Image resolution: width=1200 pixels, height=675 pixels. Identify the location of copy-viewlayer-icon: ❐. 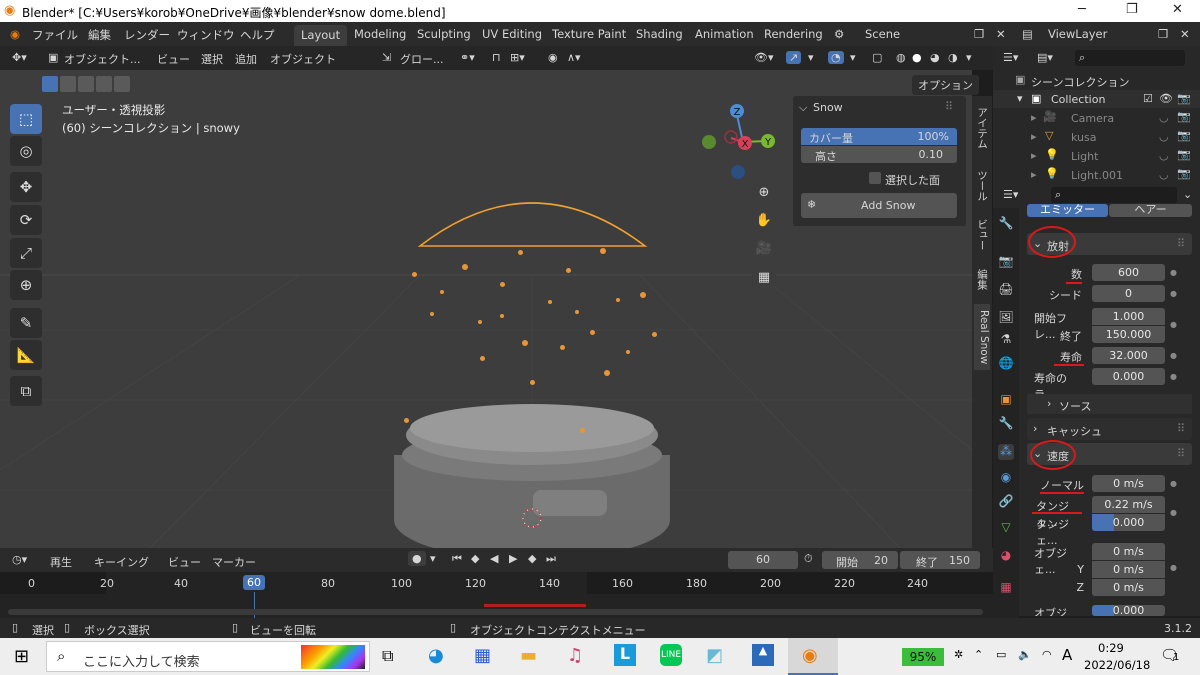
(1163, 34).